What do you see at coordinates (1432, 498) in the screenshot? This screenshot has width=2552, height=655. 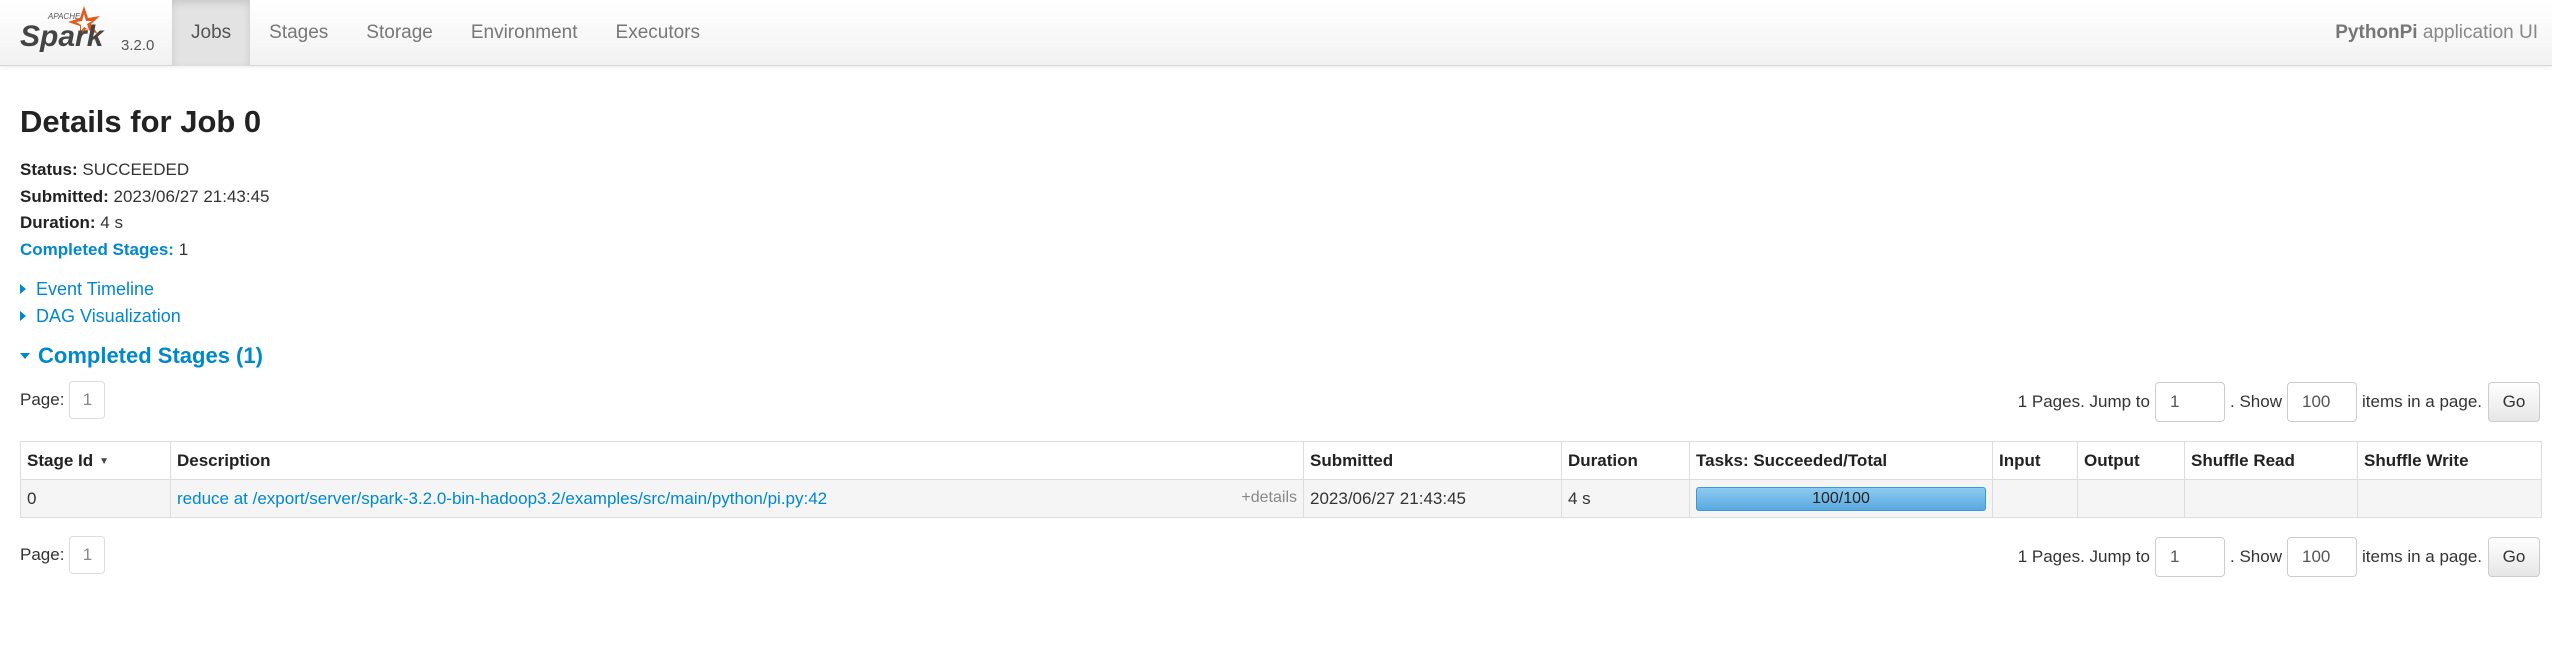 I see `cell-submitted: 2023/06/27 21:43:45` at bounding box center [1432, 498].